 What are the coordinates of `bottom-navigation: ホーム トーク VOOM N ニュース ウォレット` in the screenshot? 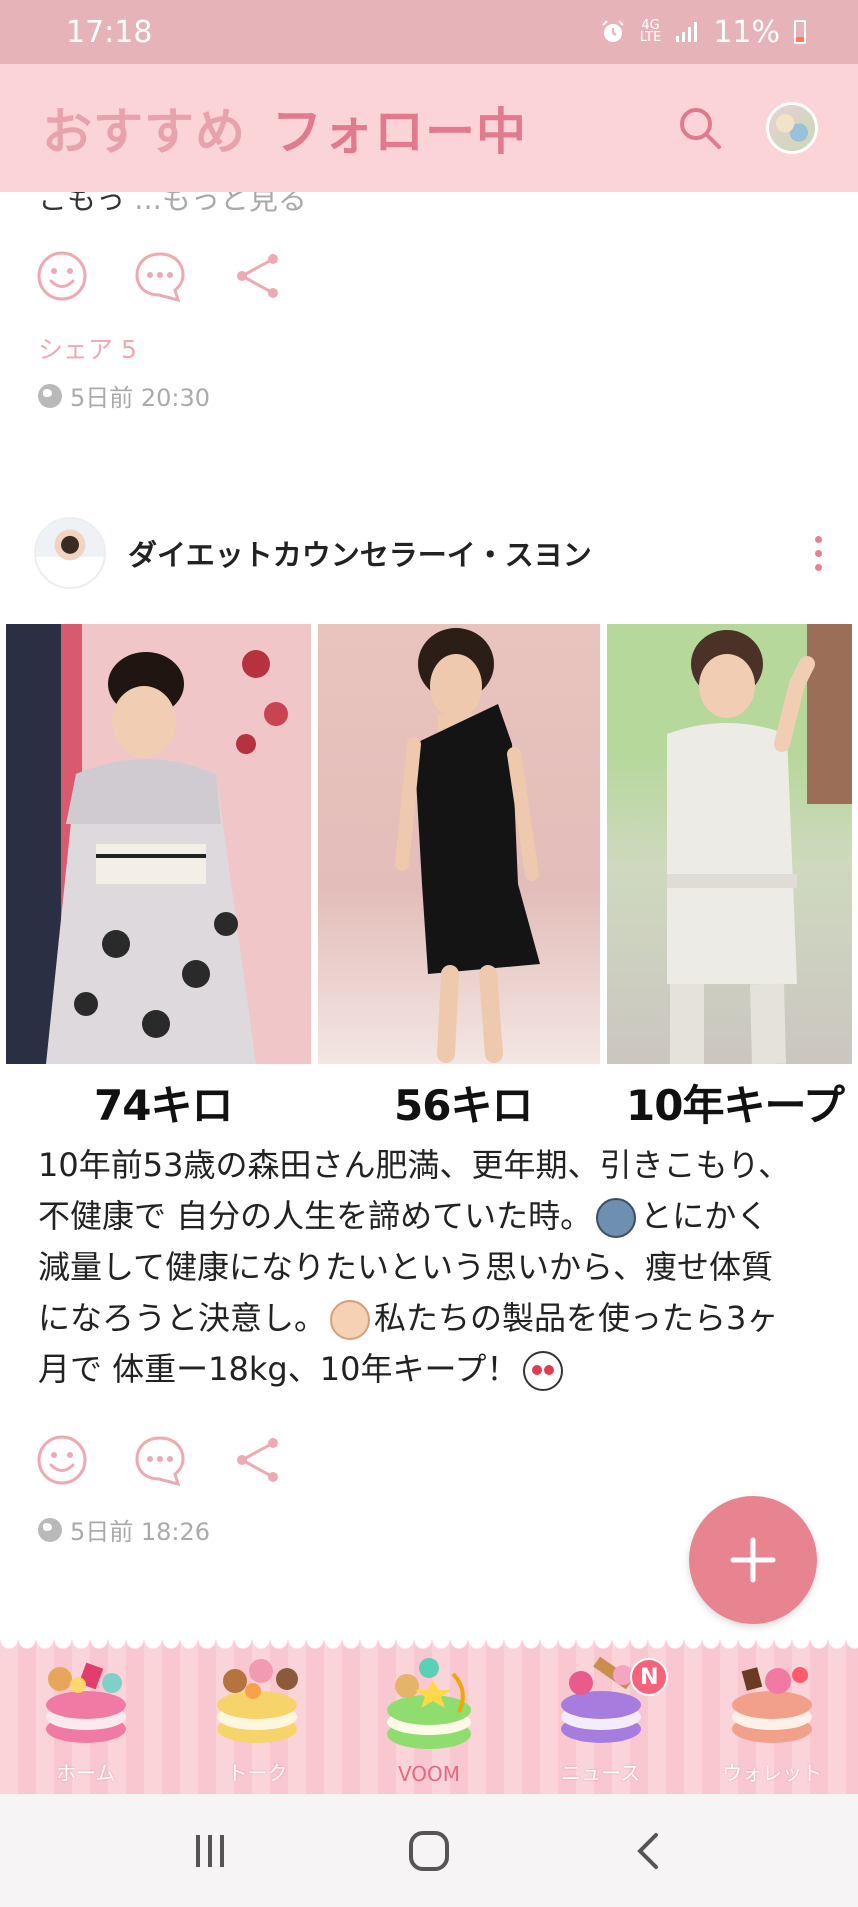 It's located at (429, 1717).